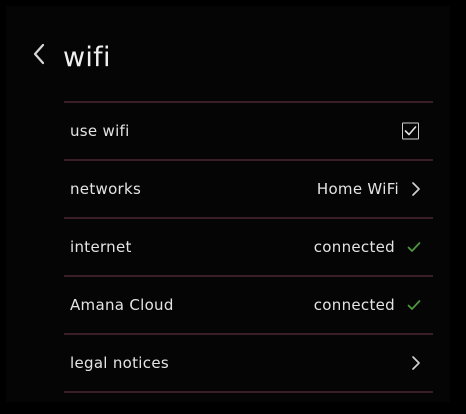 The height and width of the screenshot is (414, 466). Describe the element at coordinates (248, 363) in the screenshot. I see `row-legal-notices: legal notices` at that location.